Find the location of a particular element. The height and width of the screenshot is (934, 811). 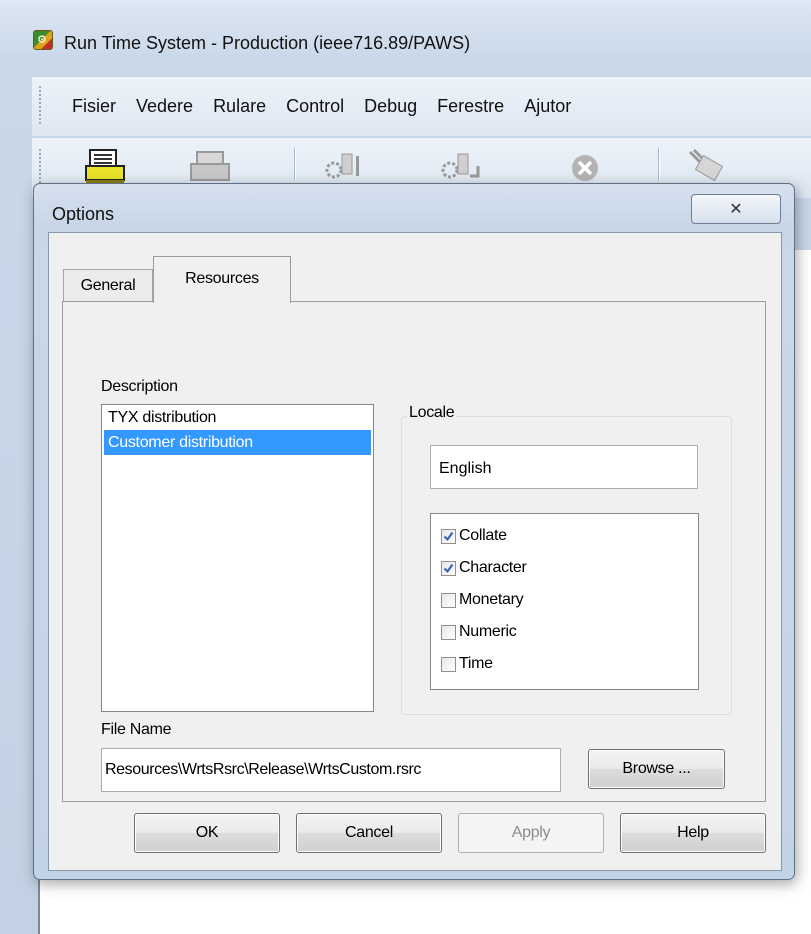

halt-icon is located at coordinates (585, 168).